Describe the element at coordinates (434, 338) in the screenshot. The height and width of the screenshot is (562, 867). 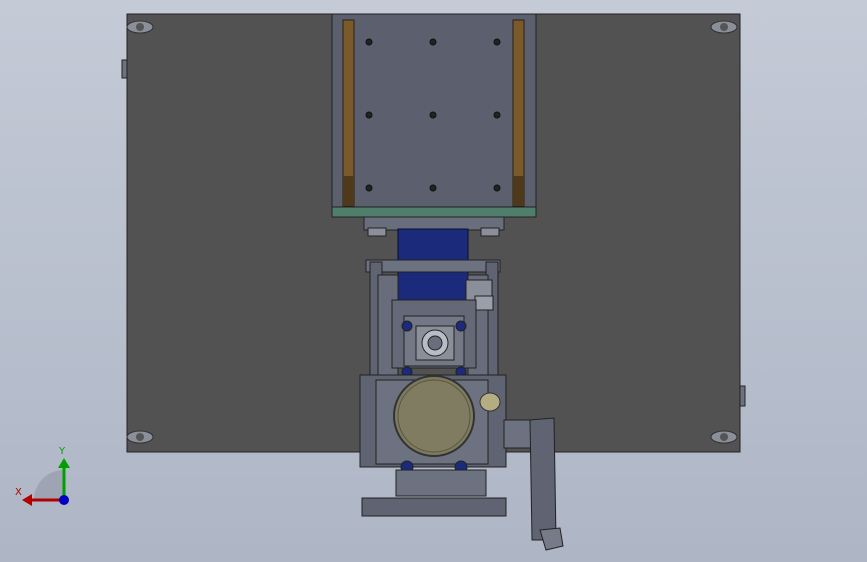
I see `flange-block` at that location.